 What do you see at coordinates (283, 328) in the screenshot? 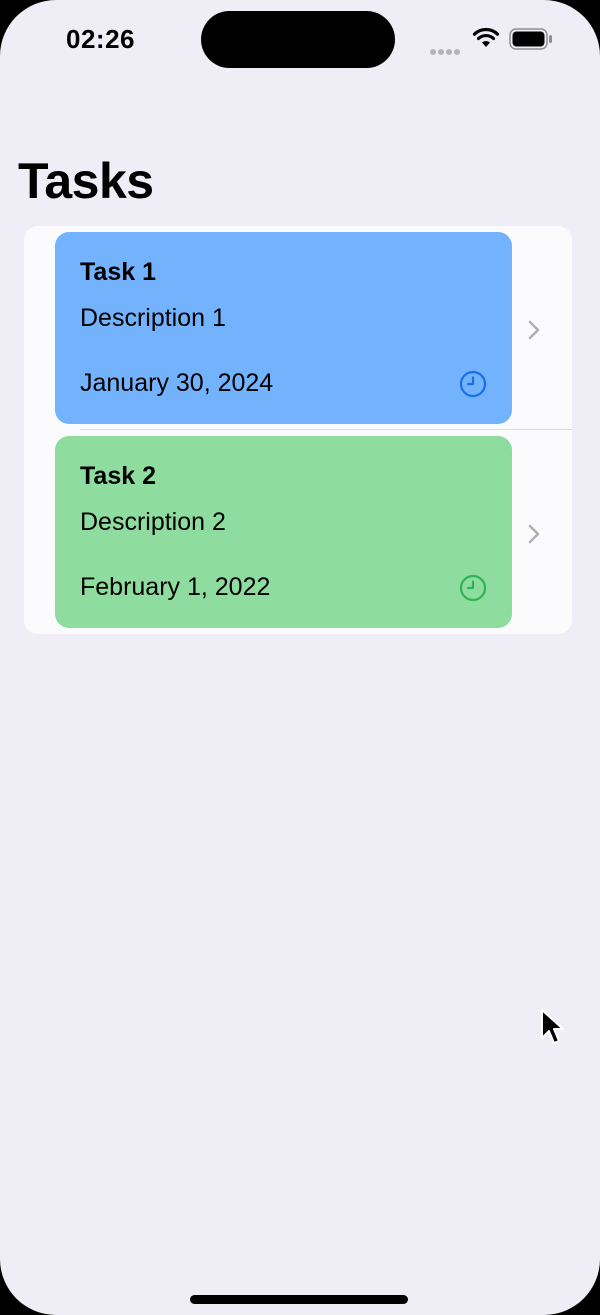
I see `task-card: Task 1 Description 1 January 30, 2024` at bounding box center [283, 328].